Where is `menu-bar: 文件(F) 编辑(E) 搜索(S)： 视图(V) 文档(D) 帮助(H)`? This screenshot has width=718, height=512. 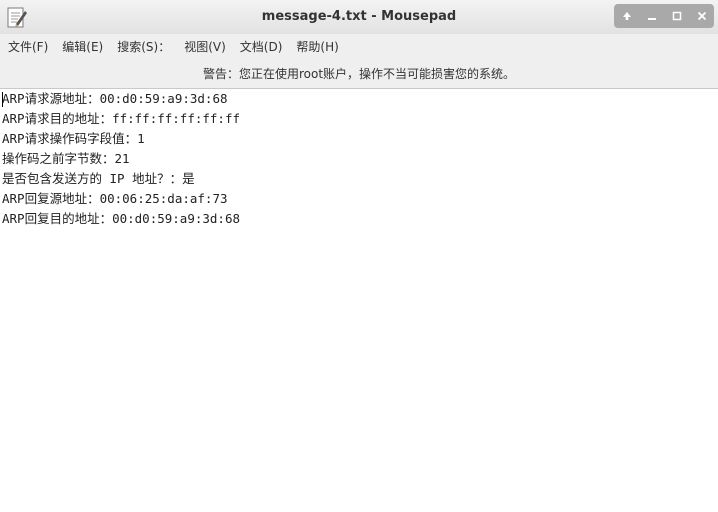
menu-bar: 文件(F) 编辑(E) 搜索(S)： 视图(V) 文档(D) 帮助(H) is located at coordinates (359, 47).